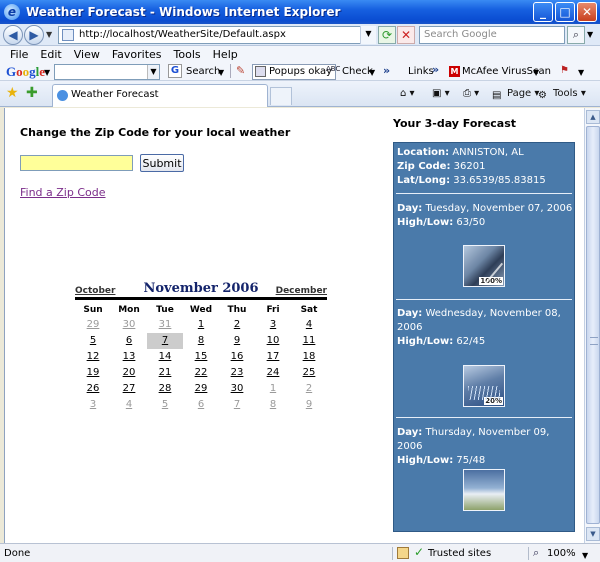  What do you see at coordinates (165, 357) in the screenshot?
I see `calendar-day: 14` at bounding box center [165, 357].